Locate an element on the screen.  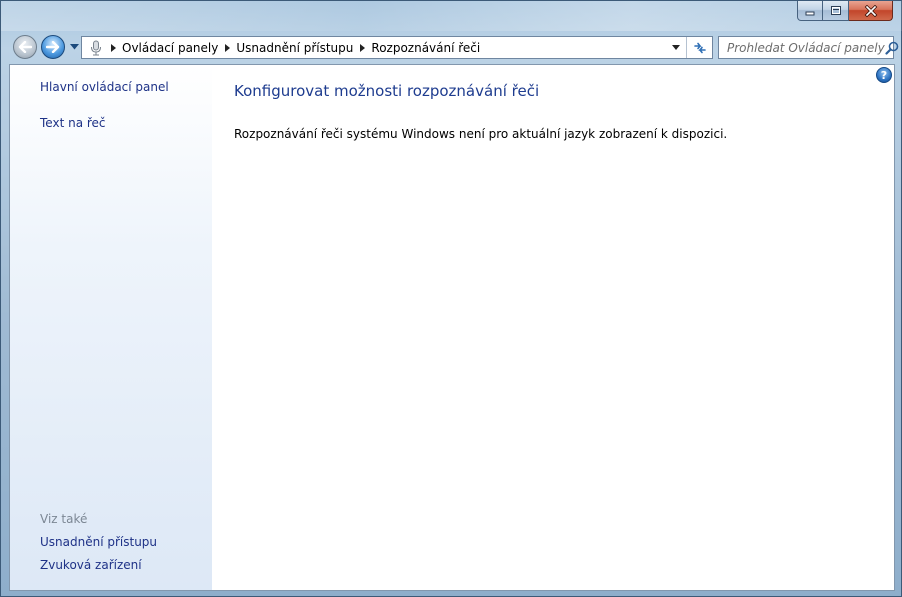
see-also-heading: Viz také is located at coordinates (64, 519).